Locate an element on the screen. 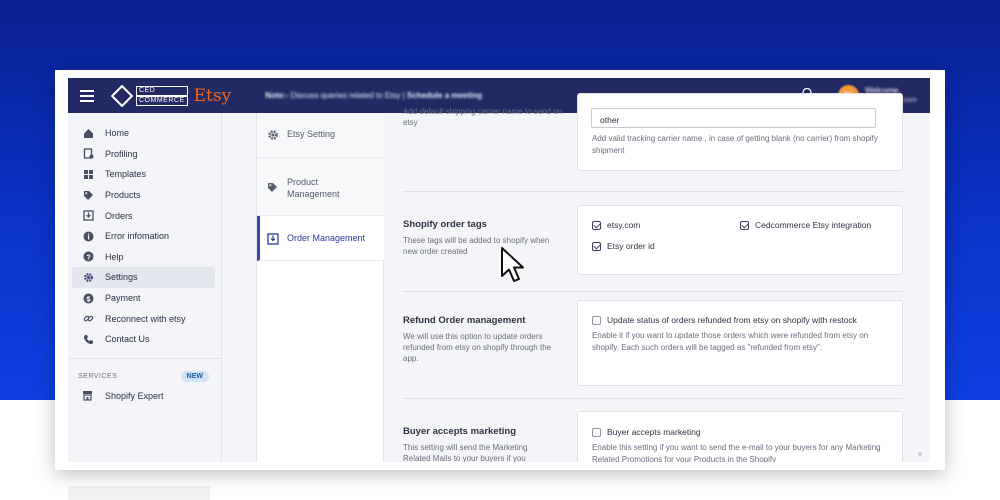  sidebar-item-shopify-expert: Shopify Expert is located at coordinates (144, 396).